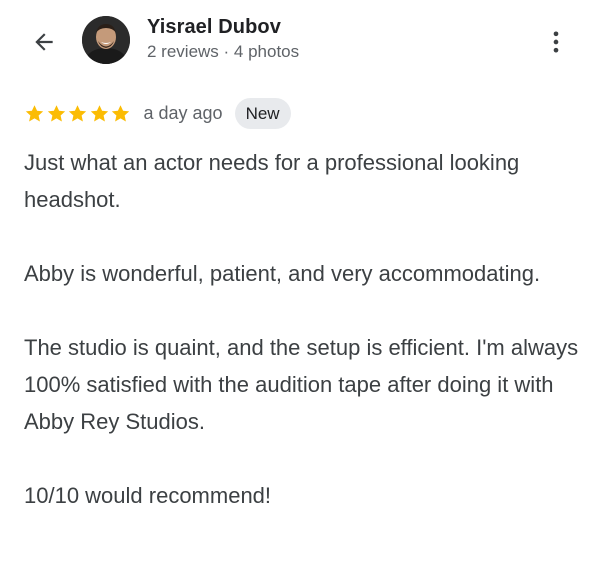 The image size is (600, 576). I want to click on review-date: a day ago, so click(183, 112).